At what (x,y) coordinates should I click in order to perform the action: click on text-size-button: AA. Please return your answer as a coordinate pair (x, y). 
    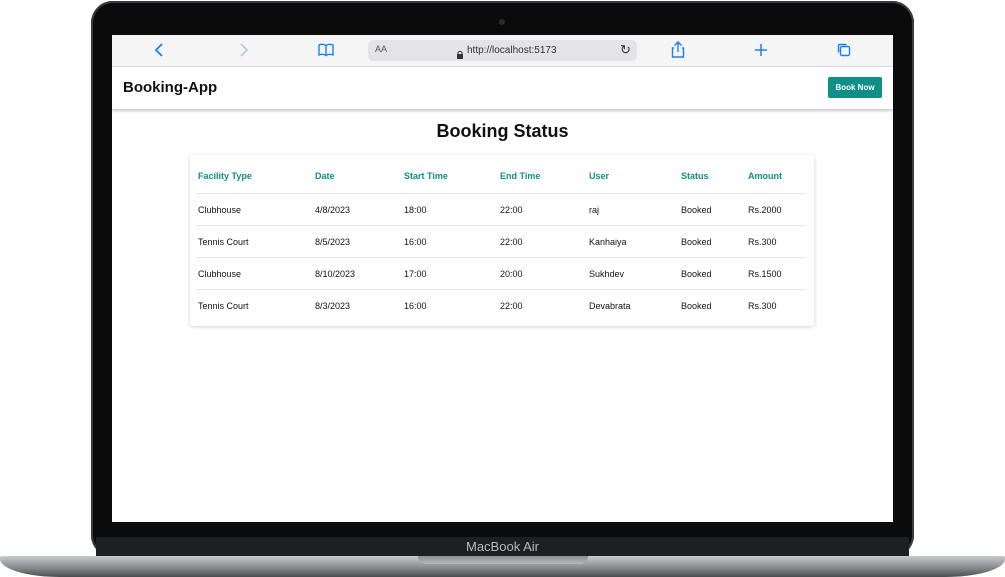
    Looking at the image, I should click on (381, 49).